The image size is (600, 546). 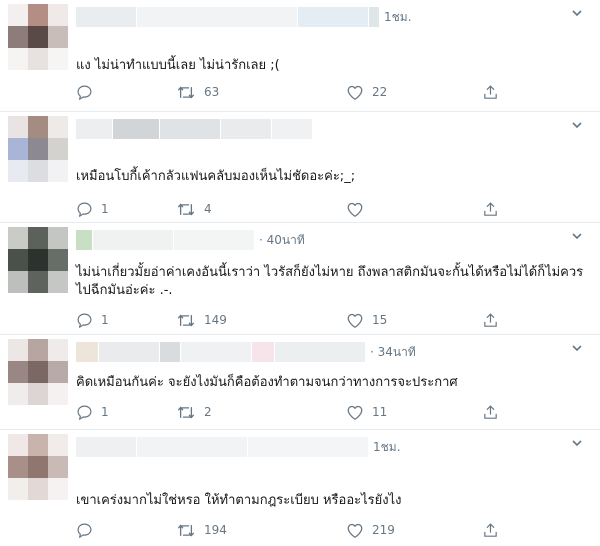 I want to click on like-button, so click(x=359, y=209).